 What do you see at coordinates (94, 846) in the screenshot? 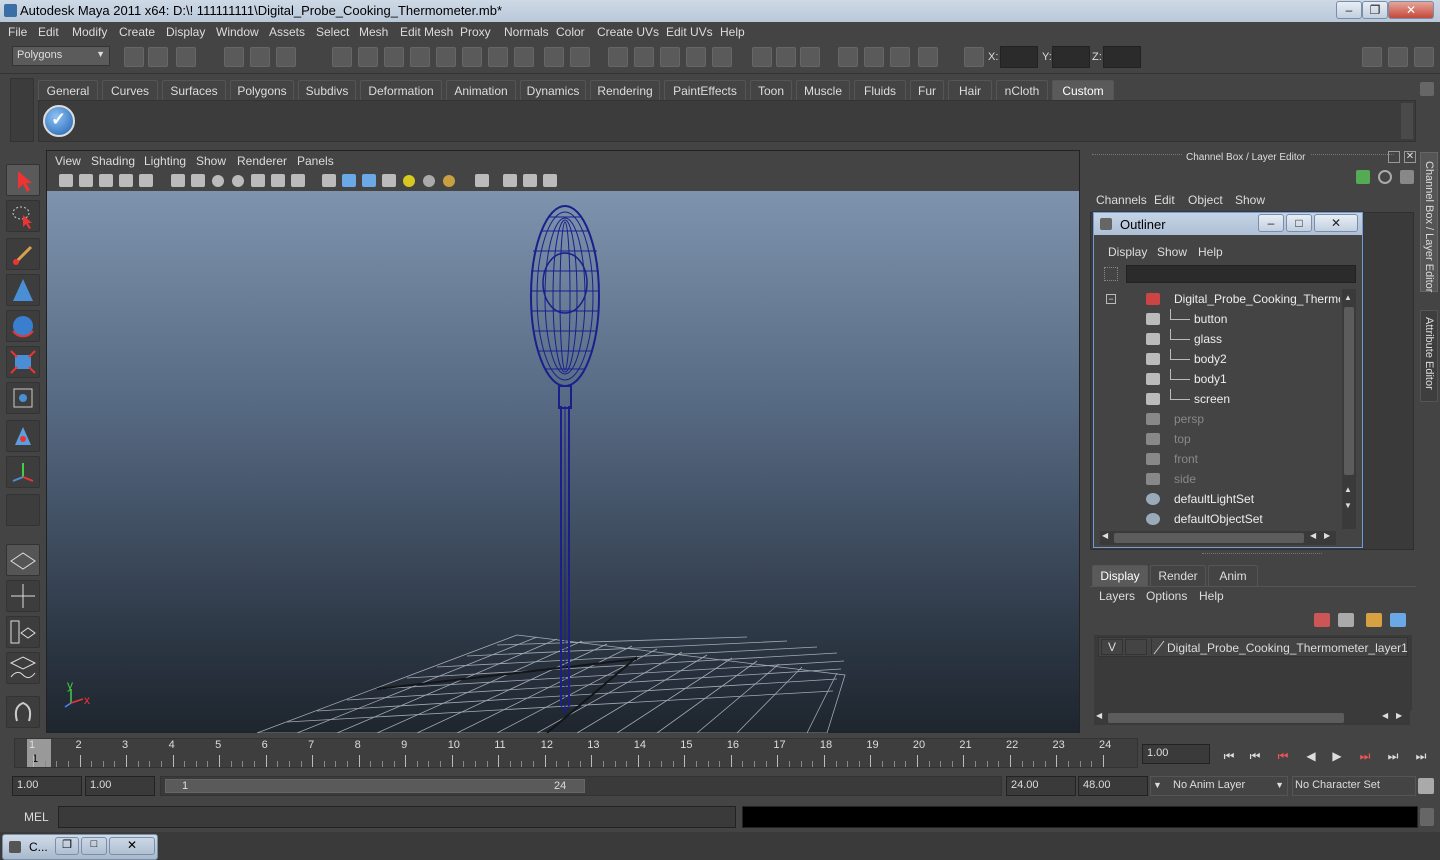
I see `minimized-maximize-button: □` at bounding box center [94, 846].